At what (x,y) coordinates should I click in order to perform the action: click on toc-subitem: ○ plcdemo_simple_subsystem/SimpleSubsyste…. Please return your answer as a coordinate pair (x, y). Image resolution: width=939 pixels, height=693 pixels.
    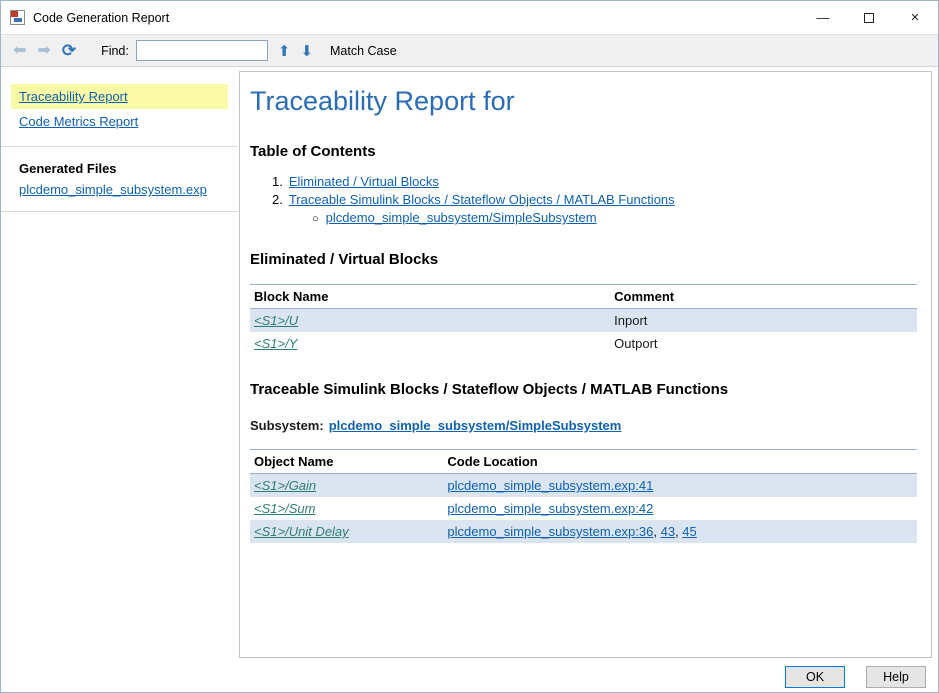
    Looking at the image, I should click on (614, 217).